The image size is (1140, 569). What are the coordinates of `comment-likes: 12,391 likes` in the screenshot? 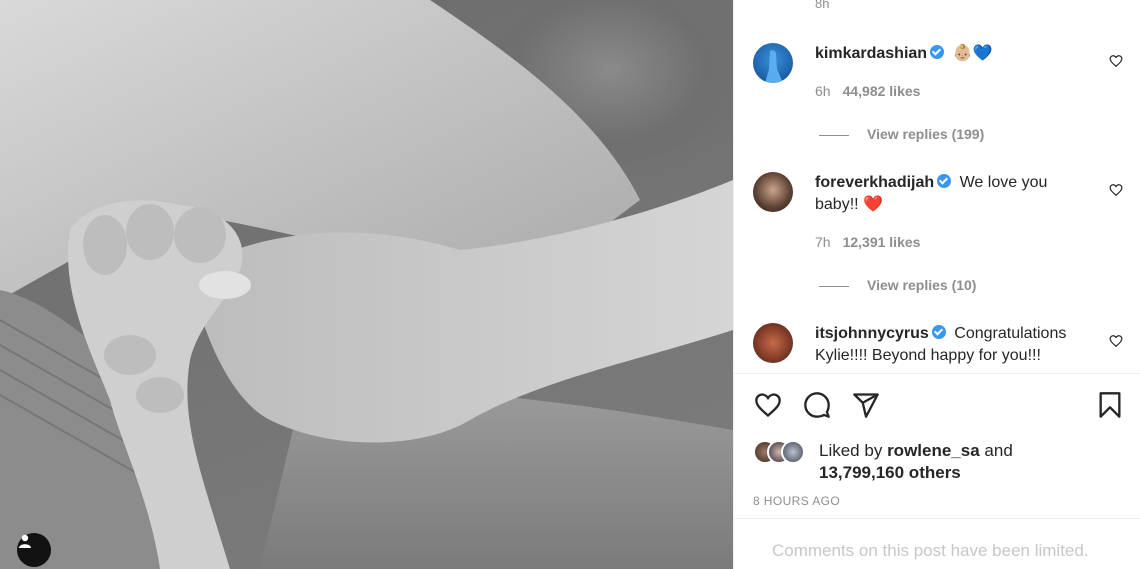 It's located at (882, 242).